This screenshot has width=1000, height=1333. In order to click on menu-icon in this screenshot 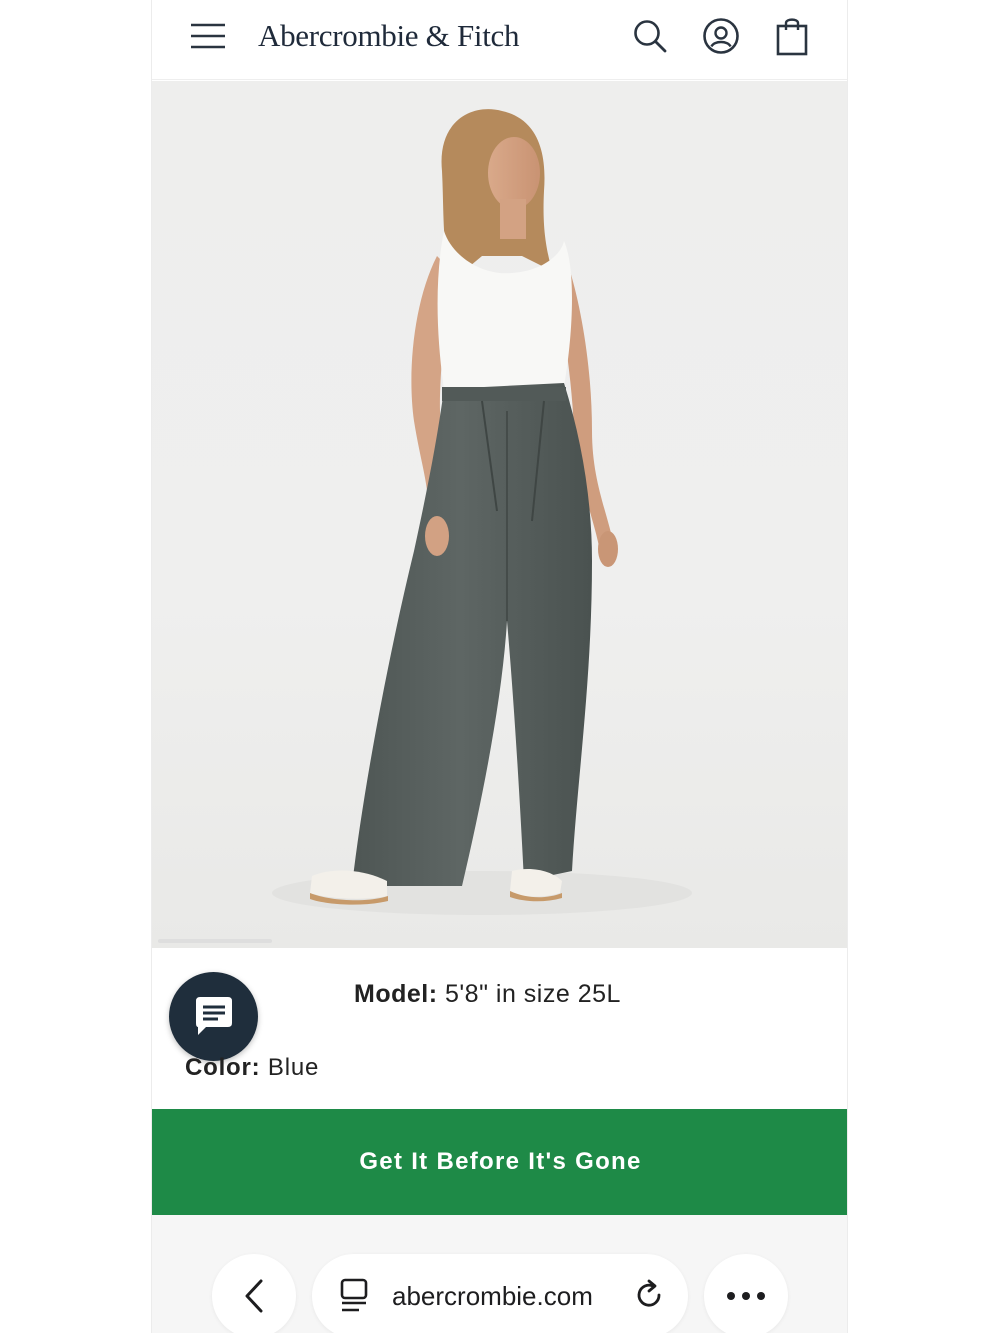, I will do `click(208, 36)`.